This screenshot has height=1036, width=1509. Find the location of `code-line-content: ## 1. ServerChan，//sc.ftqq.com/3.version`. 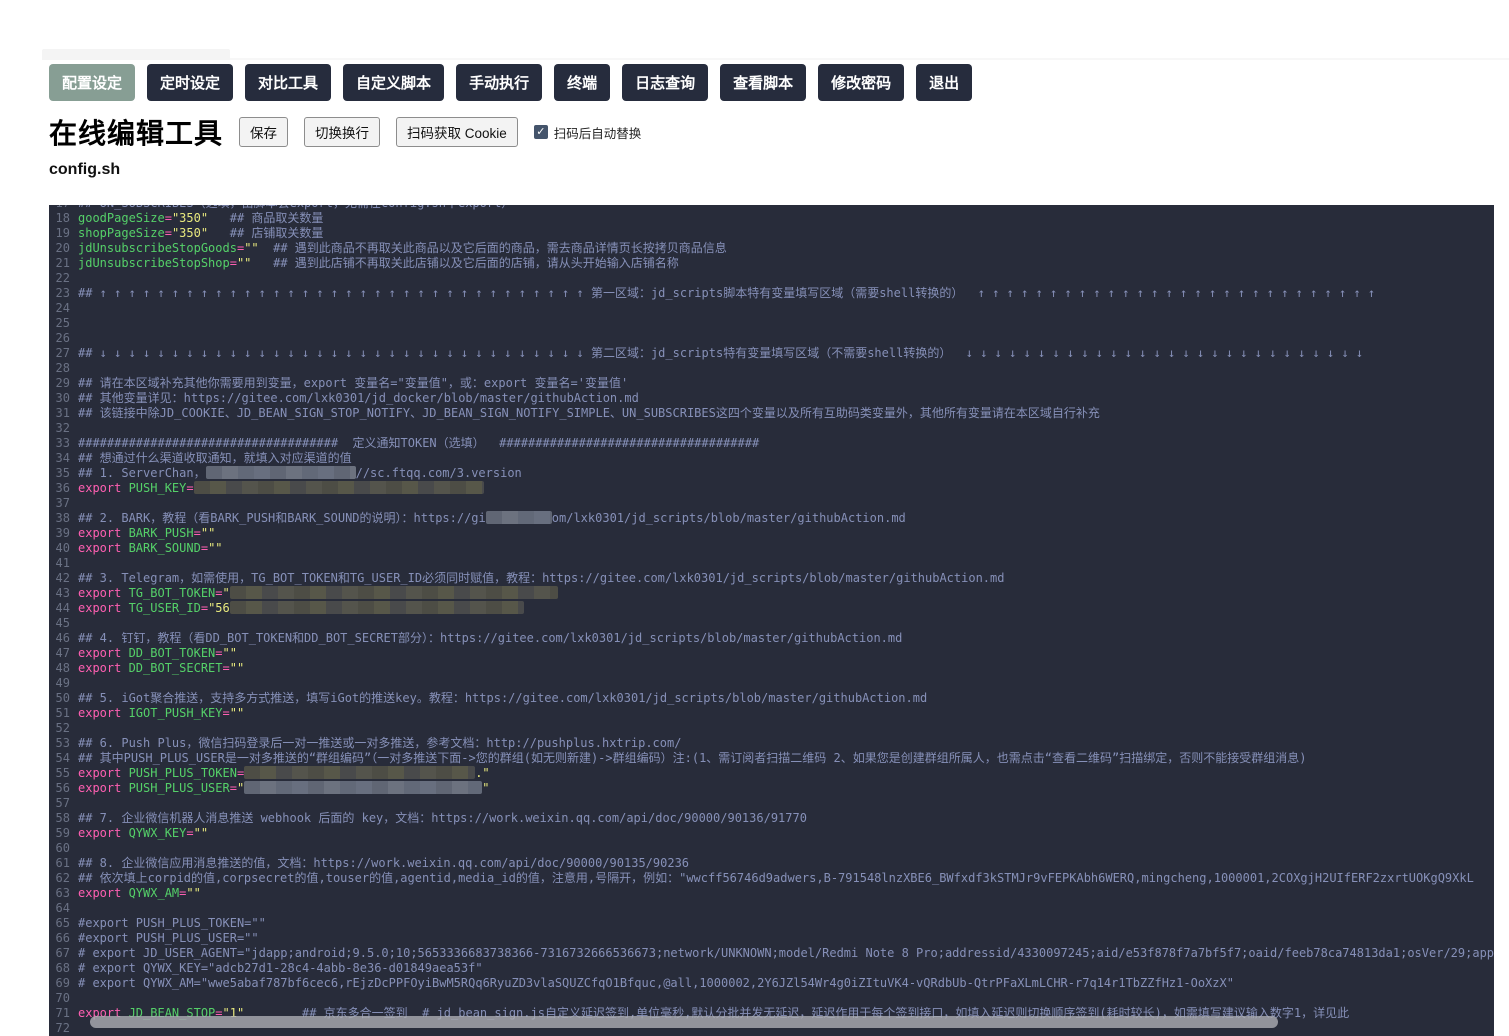

code-line-content: ## 1. ServerChan，//sc.ftqq.com/3.version is located at coordinates (300, 473).